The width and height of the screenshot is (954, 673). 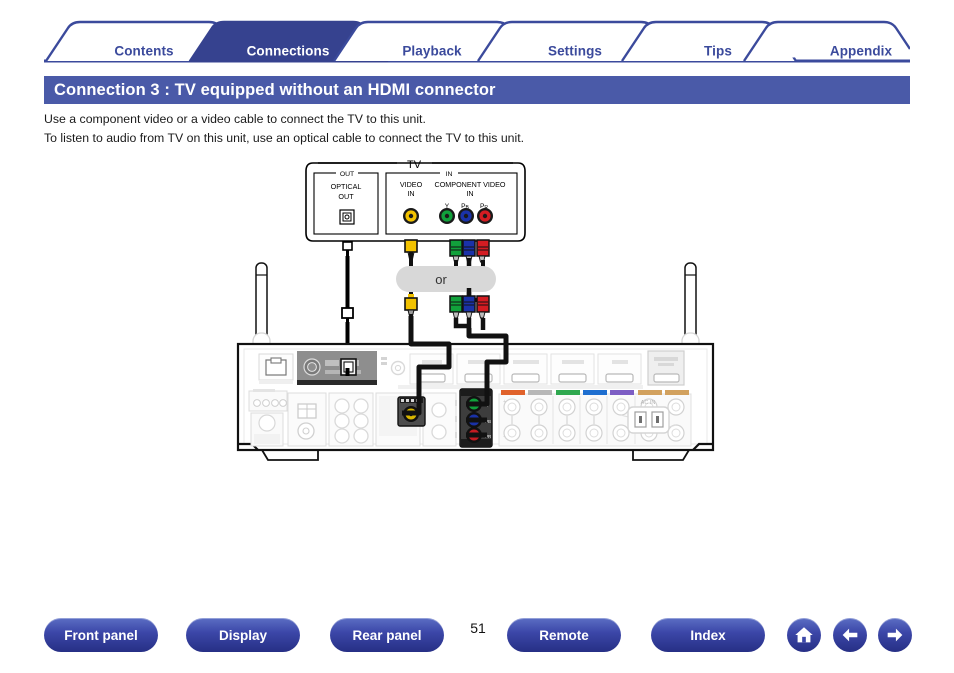 What do you see at coordinates (441, 279) in the screenshot?
I see `or-badge-label: or` at bounding box center [441, 279].